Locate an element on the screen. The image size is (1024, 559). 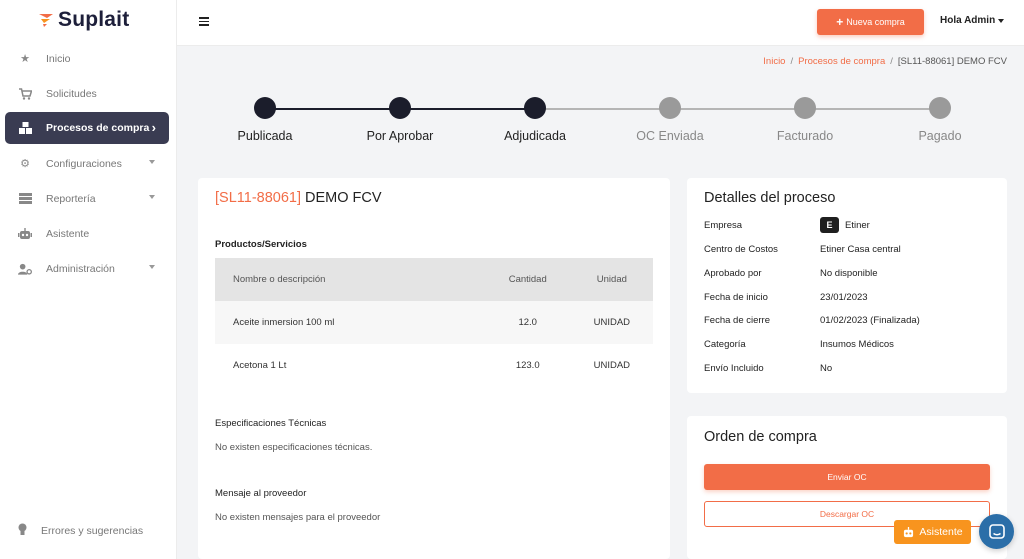
column-header: Nombre o descripción is located at coordinates (350, 279).